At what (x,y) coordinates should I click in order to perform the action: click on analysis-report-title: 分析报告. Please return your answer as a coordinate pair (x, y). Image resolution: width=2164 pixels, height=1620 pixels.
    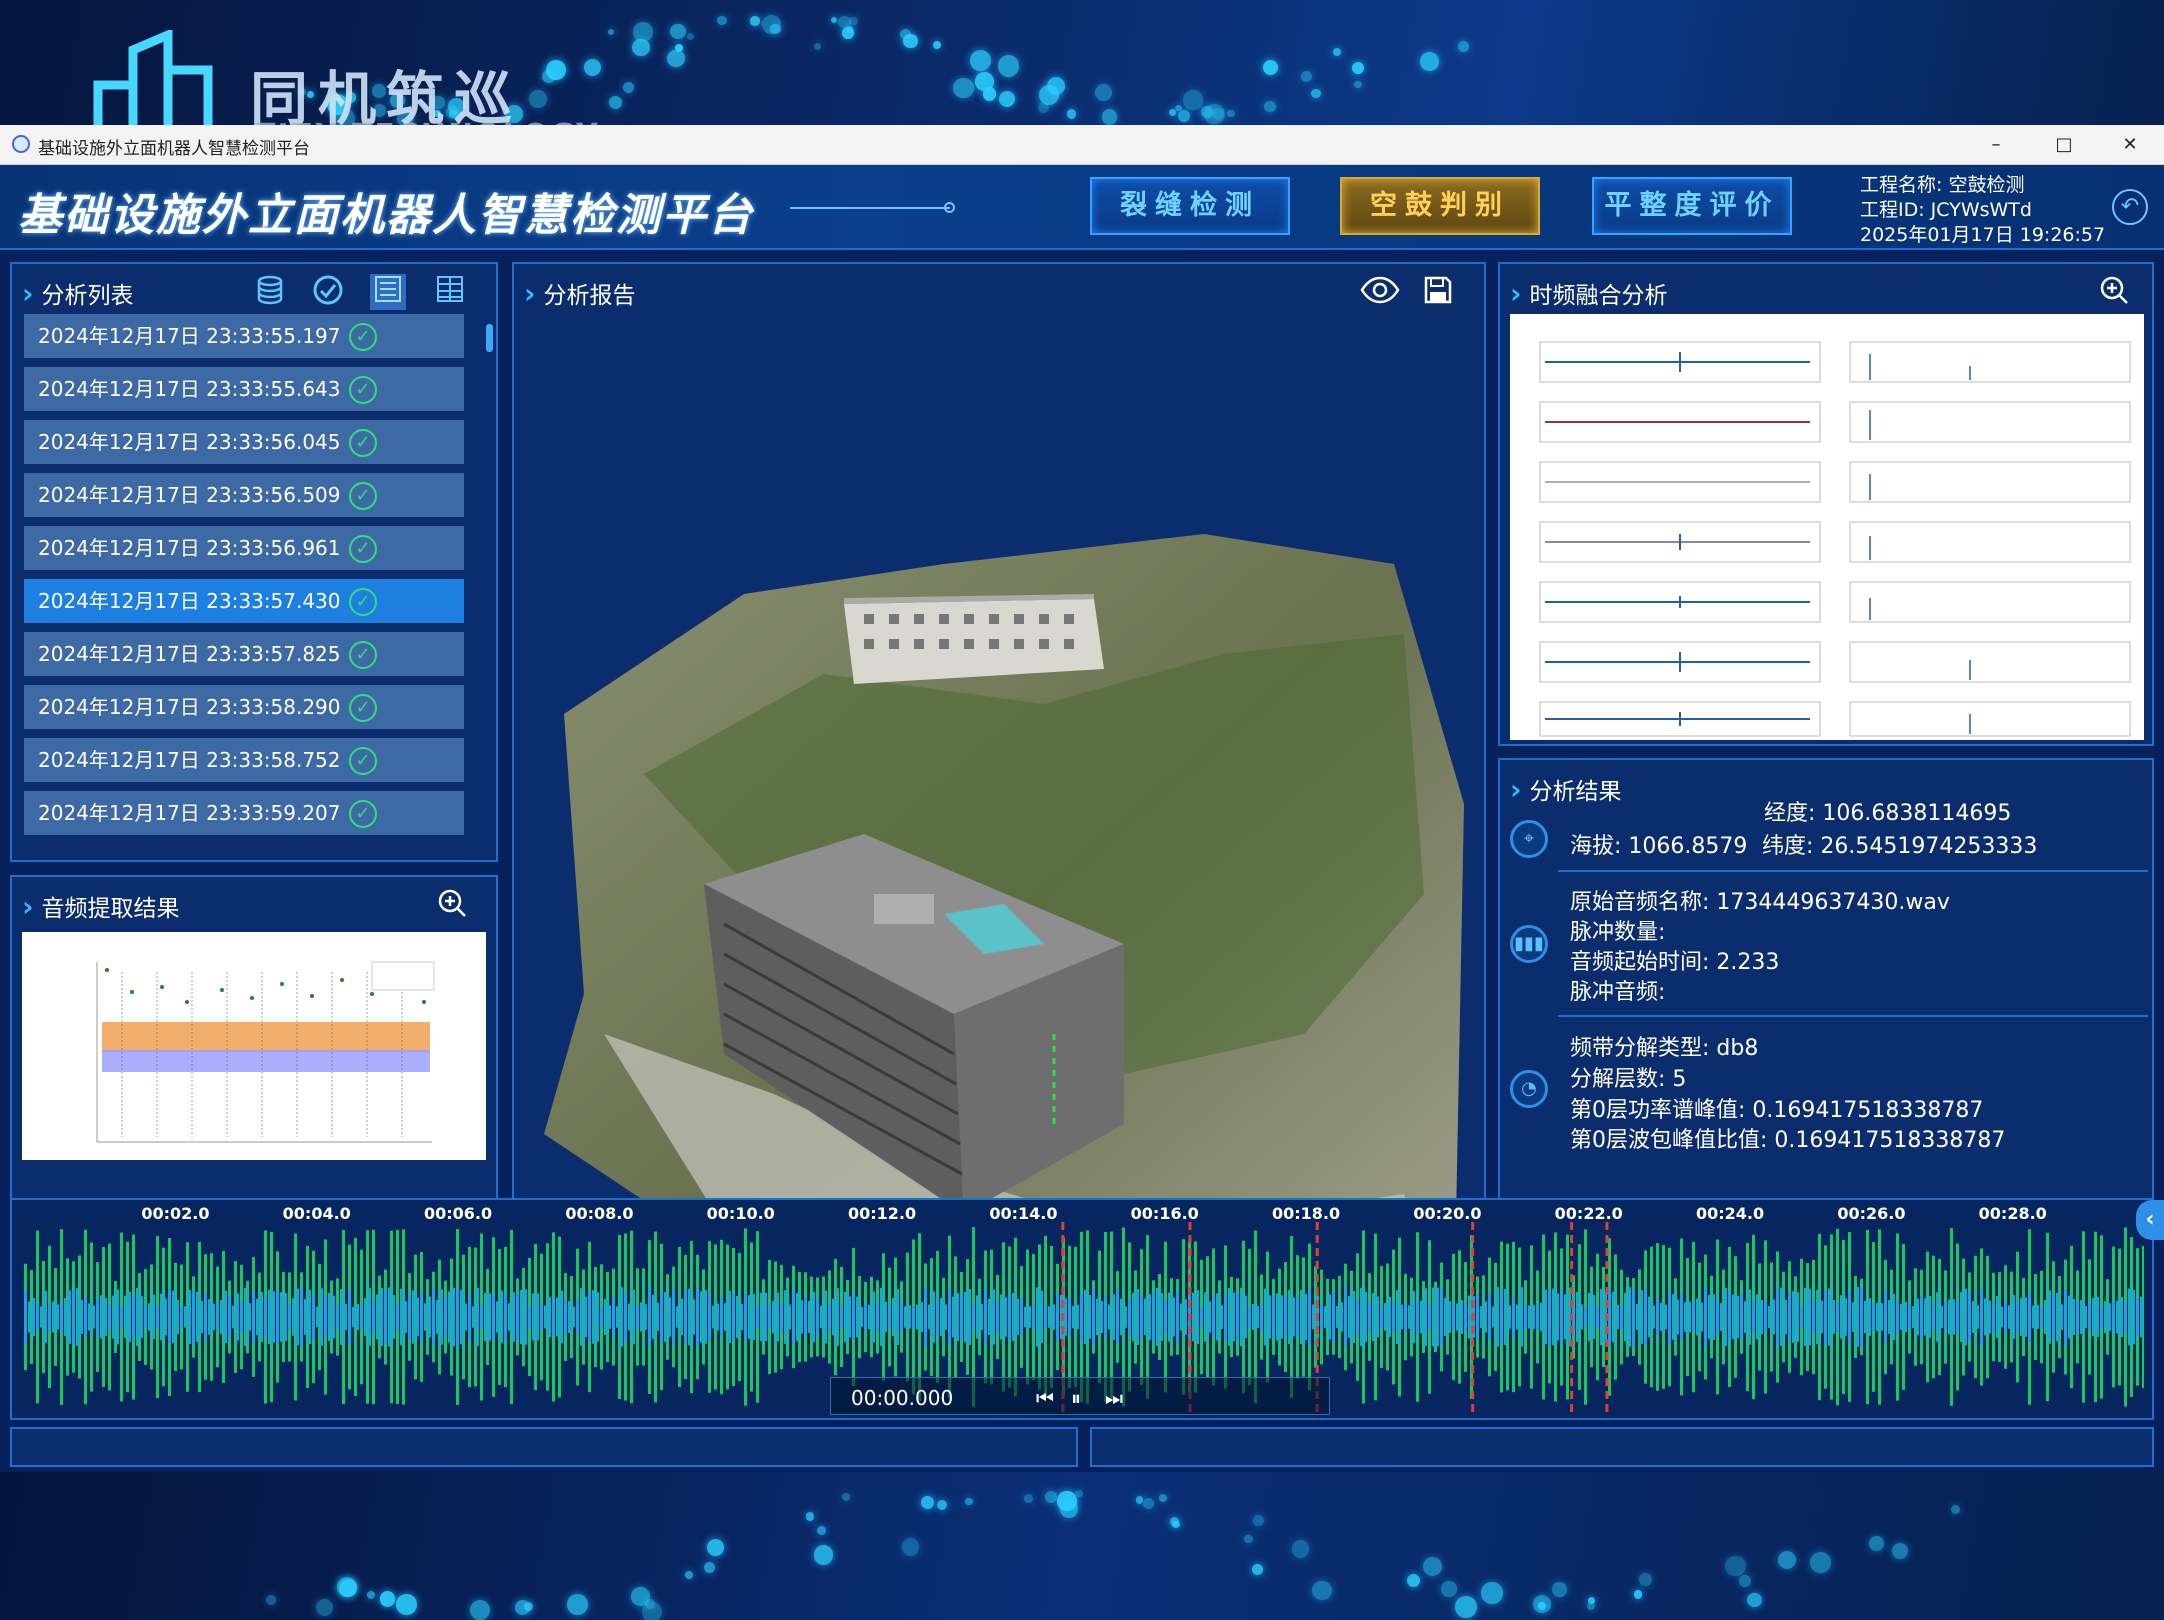
    Looking at the image, I should click on (580, 293).